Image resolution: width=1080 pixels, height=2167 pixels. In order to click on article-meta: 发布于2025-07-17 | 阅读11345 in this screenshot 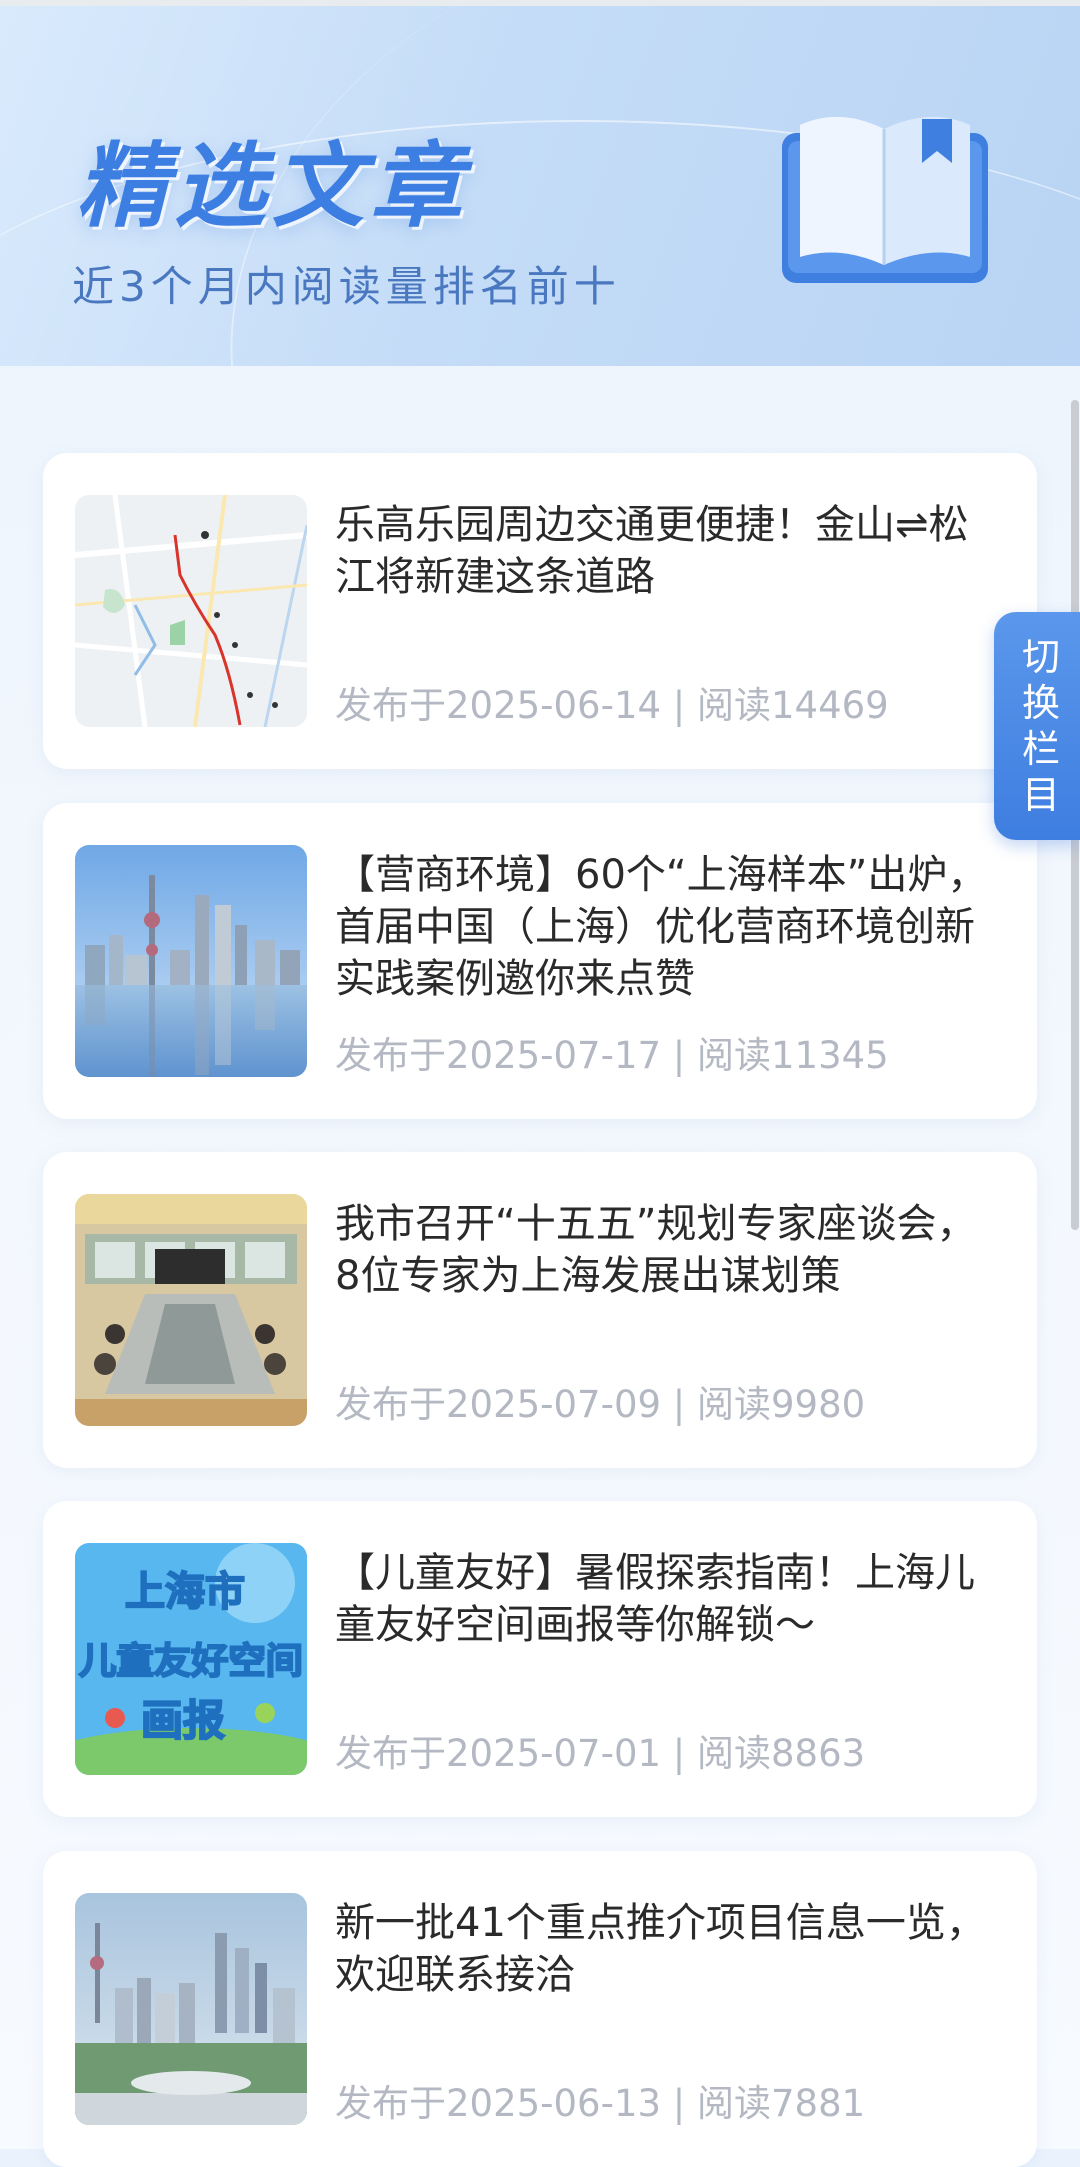, I will do `click(612, 1055)`.